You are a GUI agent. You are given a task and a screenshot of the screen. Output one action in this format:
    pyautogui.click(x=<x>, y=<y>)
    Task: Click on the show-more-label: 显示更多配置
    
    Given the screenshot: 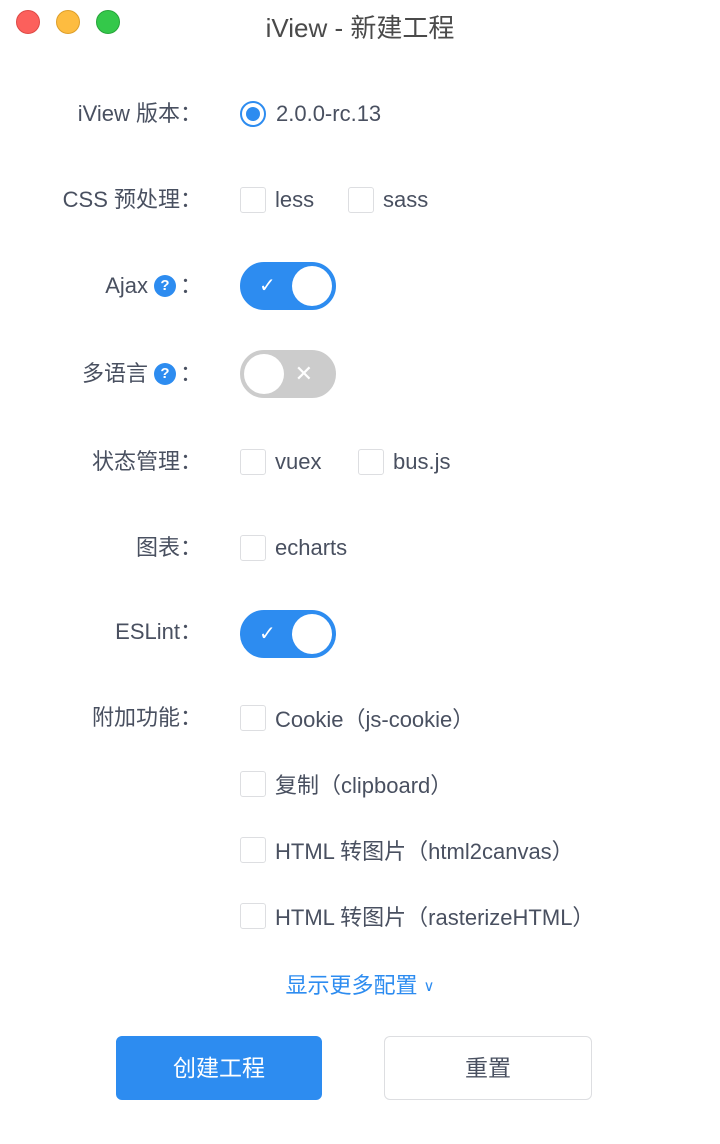 What is the action you would take?
    pyautogui.click(x=351, y=985)
    